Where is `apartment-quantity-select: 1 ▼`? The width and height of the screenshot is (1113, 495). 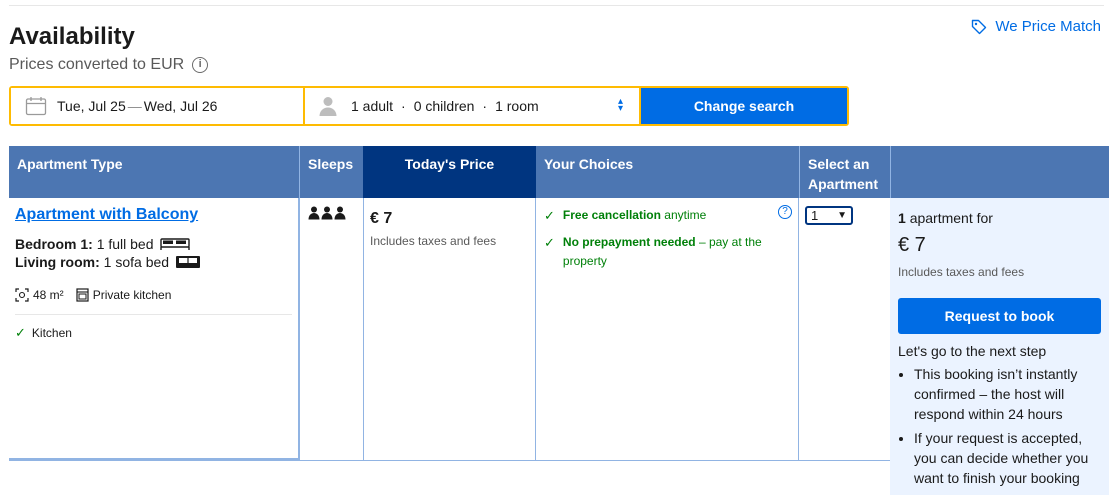
apartment-quantity-select: 1 ▼ is located at coordinates (829, 215).